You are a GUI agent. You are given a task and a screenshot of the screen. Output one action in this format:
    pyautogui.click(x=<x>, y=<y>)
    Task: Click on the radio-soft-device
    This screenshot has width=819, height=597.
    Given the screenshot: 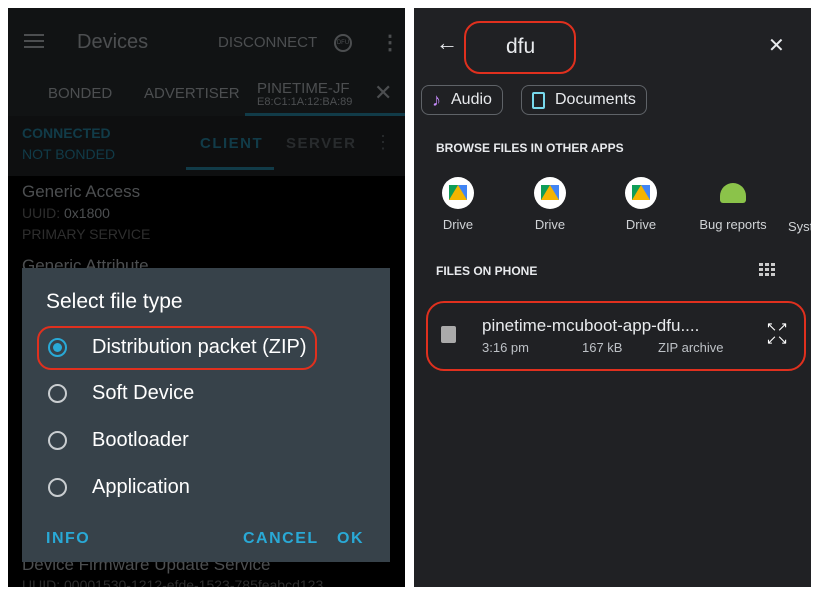 What is the action you would take?
    pyautogui.click(x=57, y=393)
    